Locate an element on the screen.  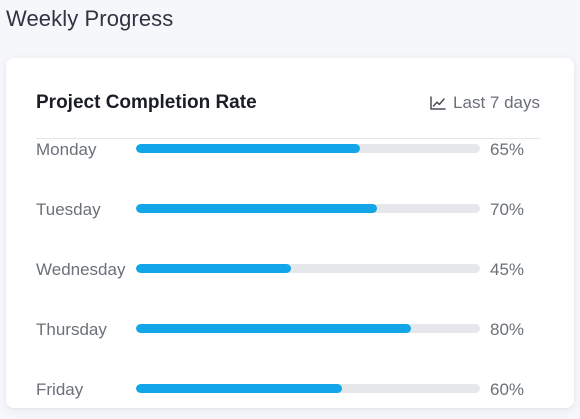
progress-value: 65% is located at coordinates (507, 149).